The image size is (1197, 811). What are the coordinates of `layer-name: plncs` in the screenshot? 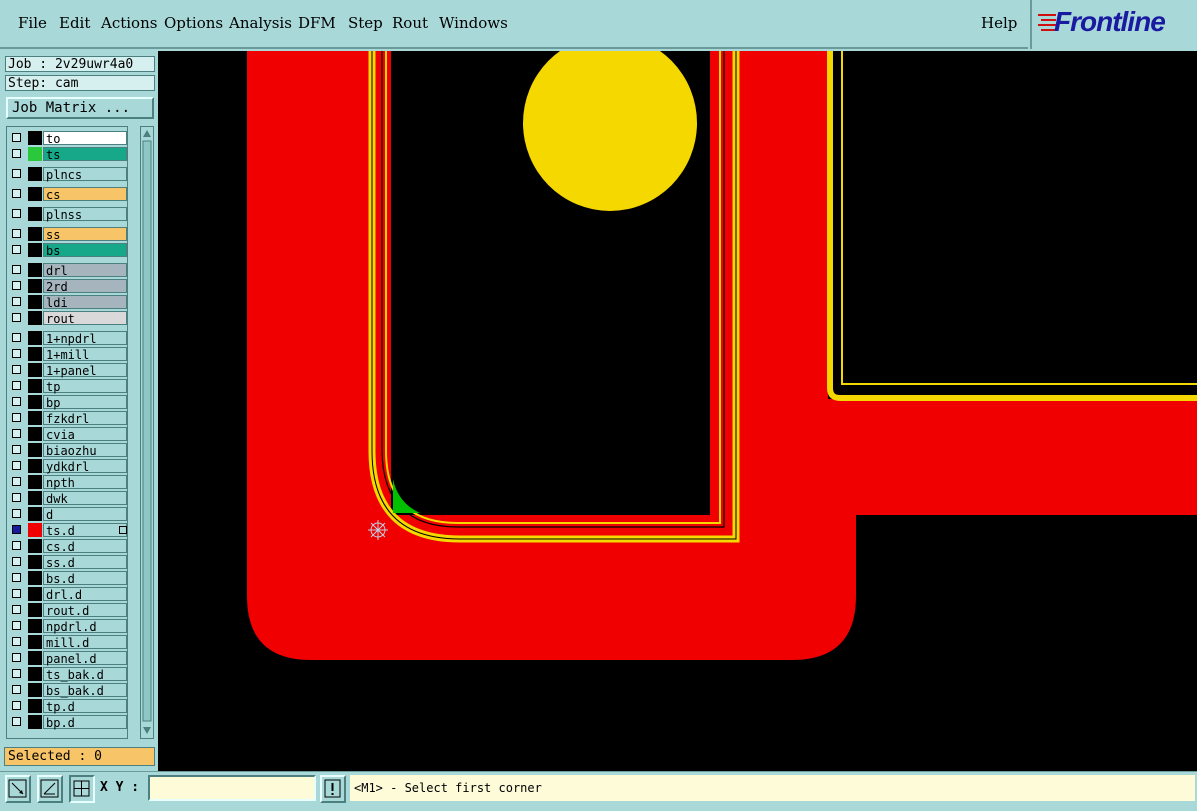 It's located at (85, 174).